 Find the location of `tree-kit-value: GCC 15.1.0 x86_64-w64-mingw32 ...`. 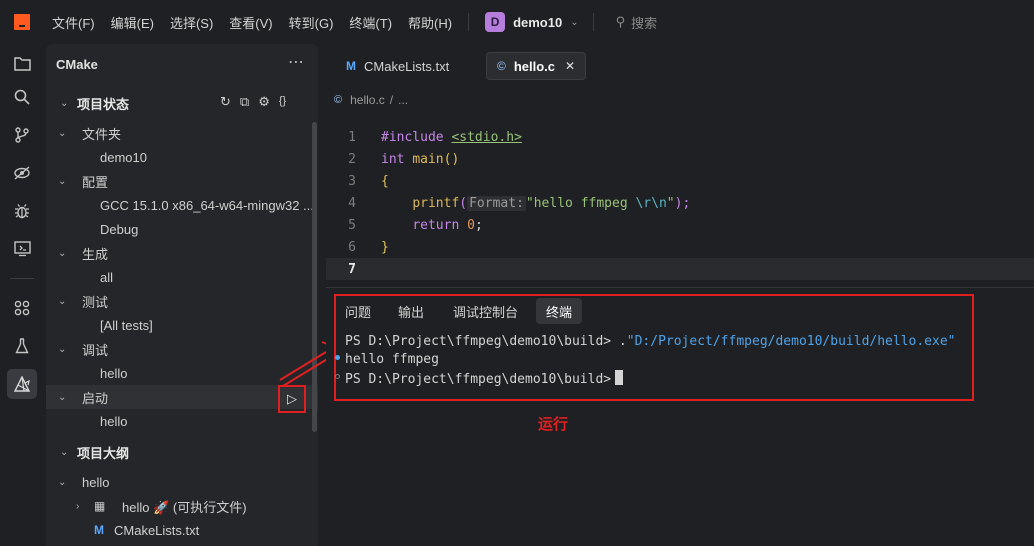

tree-kit-value: GCC 15.1.0 x86_64-w64-mingw32 ... is located at coordinates (182, 205).